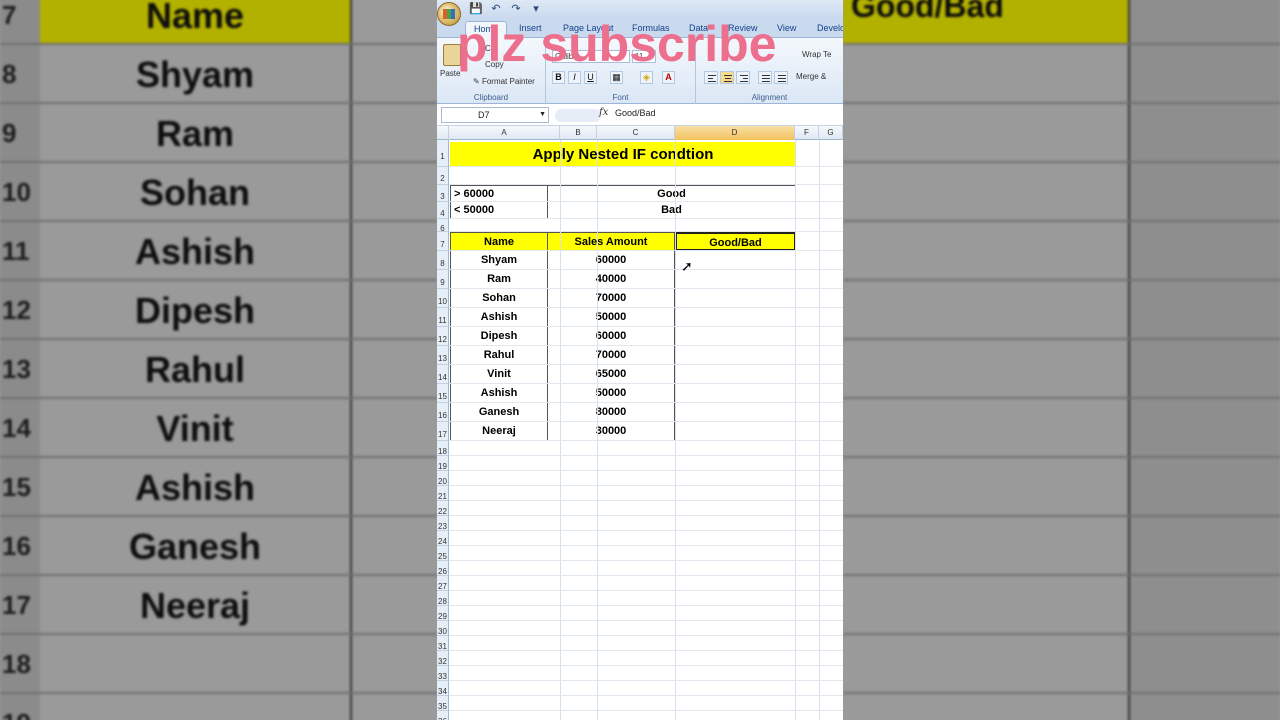  I want to click on table-cell-amount: 80000, so click(611, 412).